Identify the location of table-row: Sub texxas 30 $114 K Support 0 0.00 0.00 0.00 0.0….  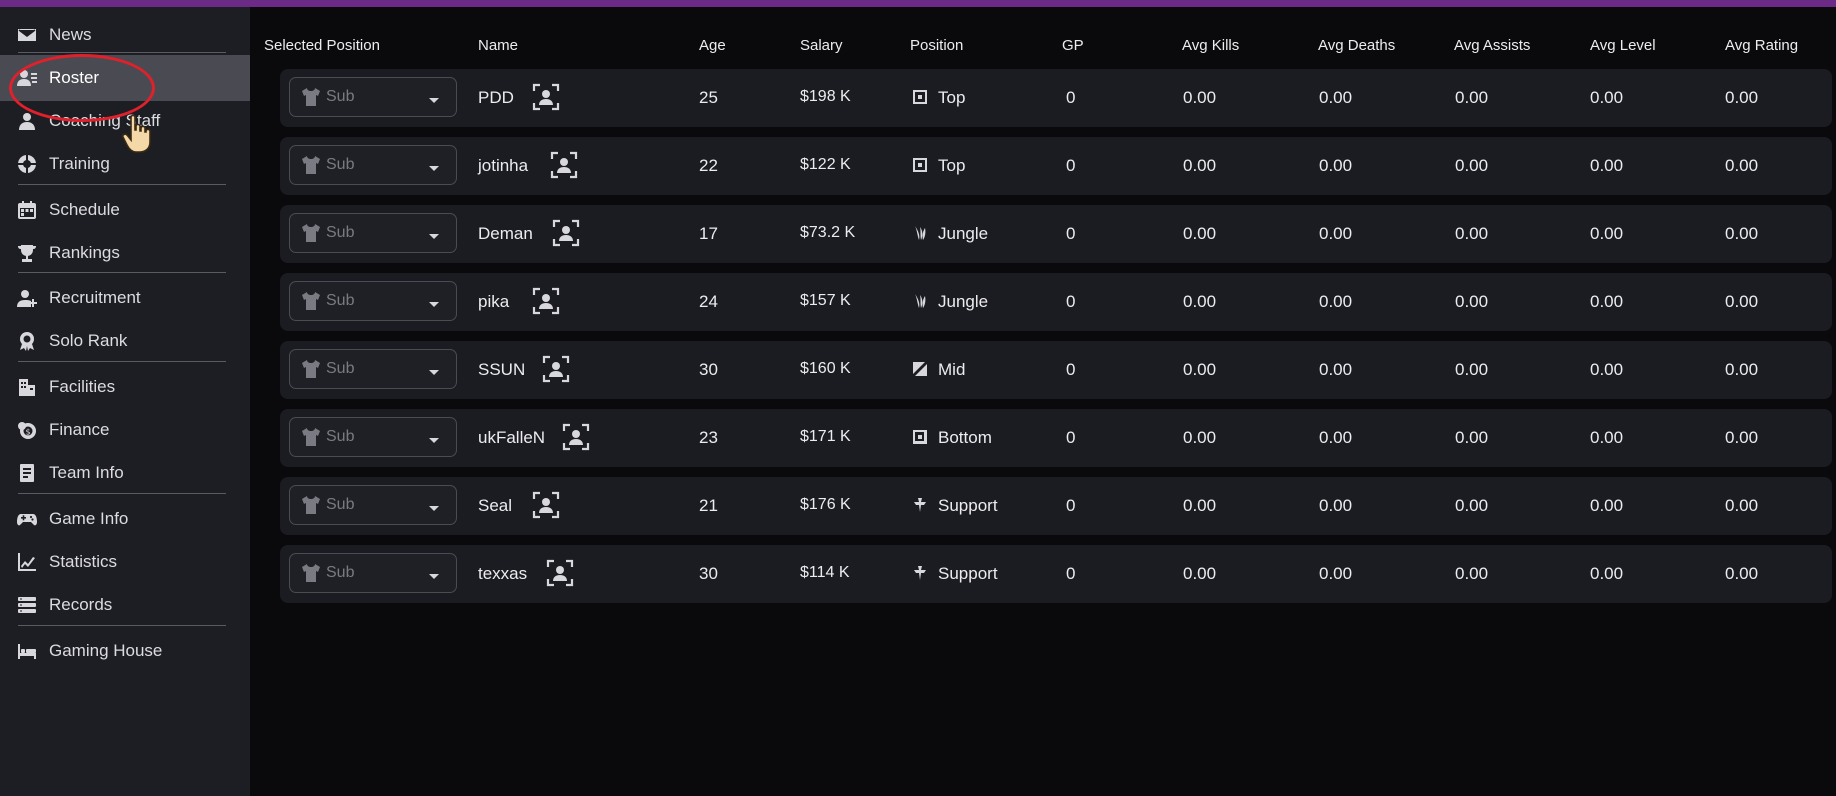
(1056, 574).